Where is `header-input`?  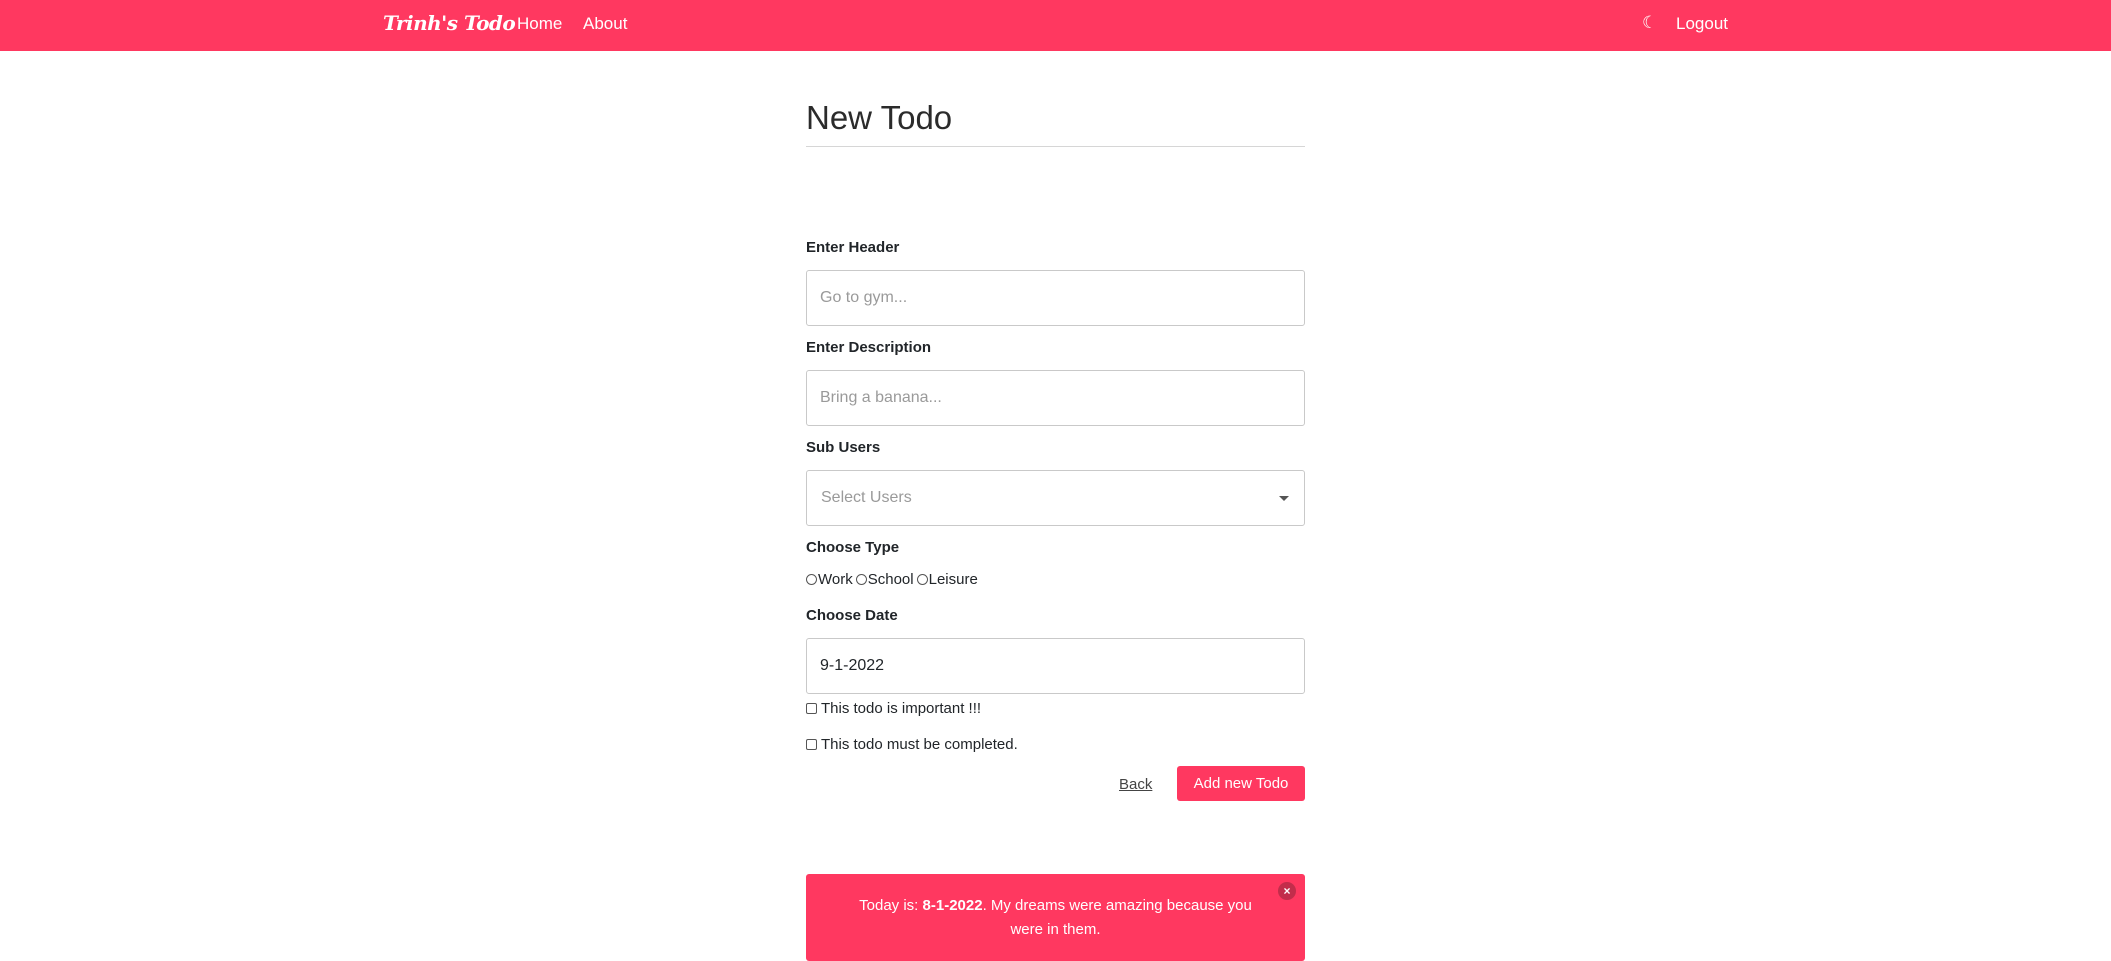 header-input is located at coordinates (1055, 298).